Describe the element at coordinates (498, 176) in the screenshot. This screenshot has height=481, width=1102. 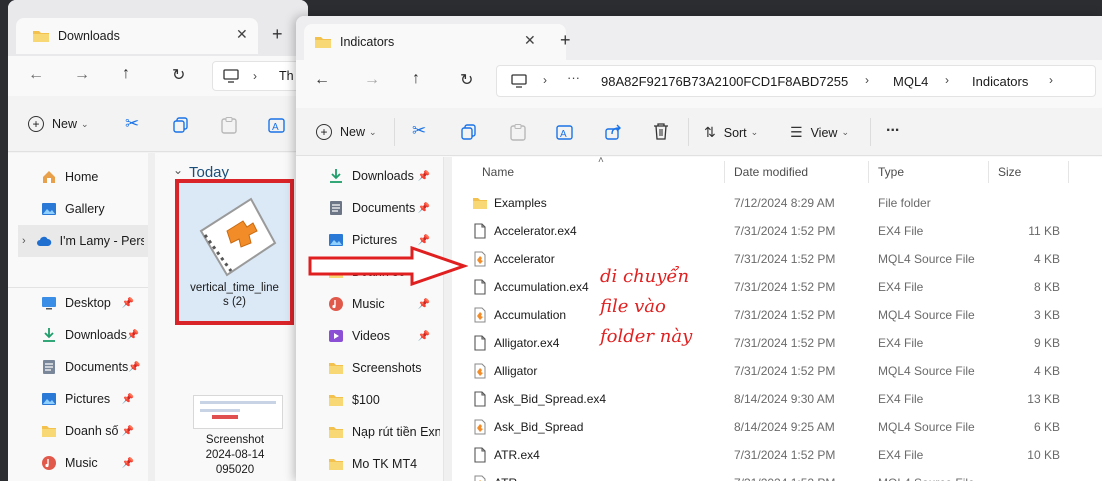
I see `column-header-name: Name` at that location.